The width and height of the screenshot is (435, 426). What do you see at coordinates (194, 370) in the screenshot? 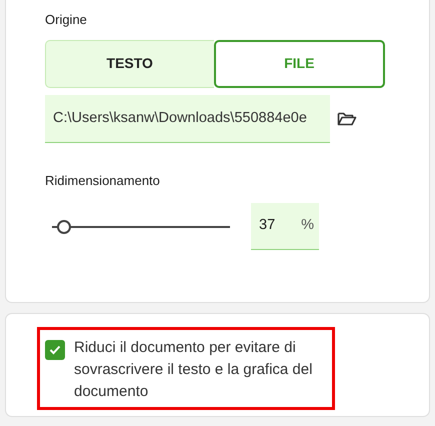
I see `checkbox-label: Riduci il documento per evitare di sovrascrivere il testo e la grafica del documento` at bounding box center [194, 370].